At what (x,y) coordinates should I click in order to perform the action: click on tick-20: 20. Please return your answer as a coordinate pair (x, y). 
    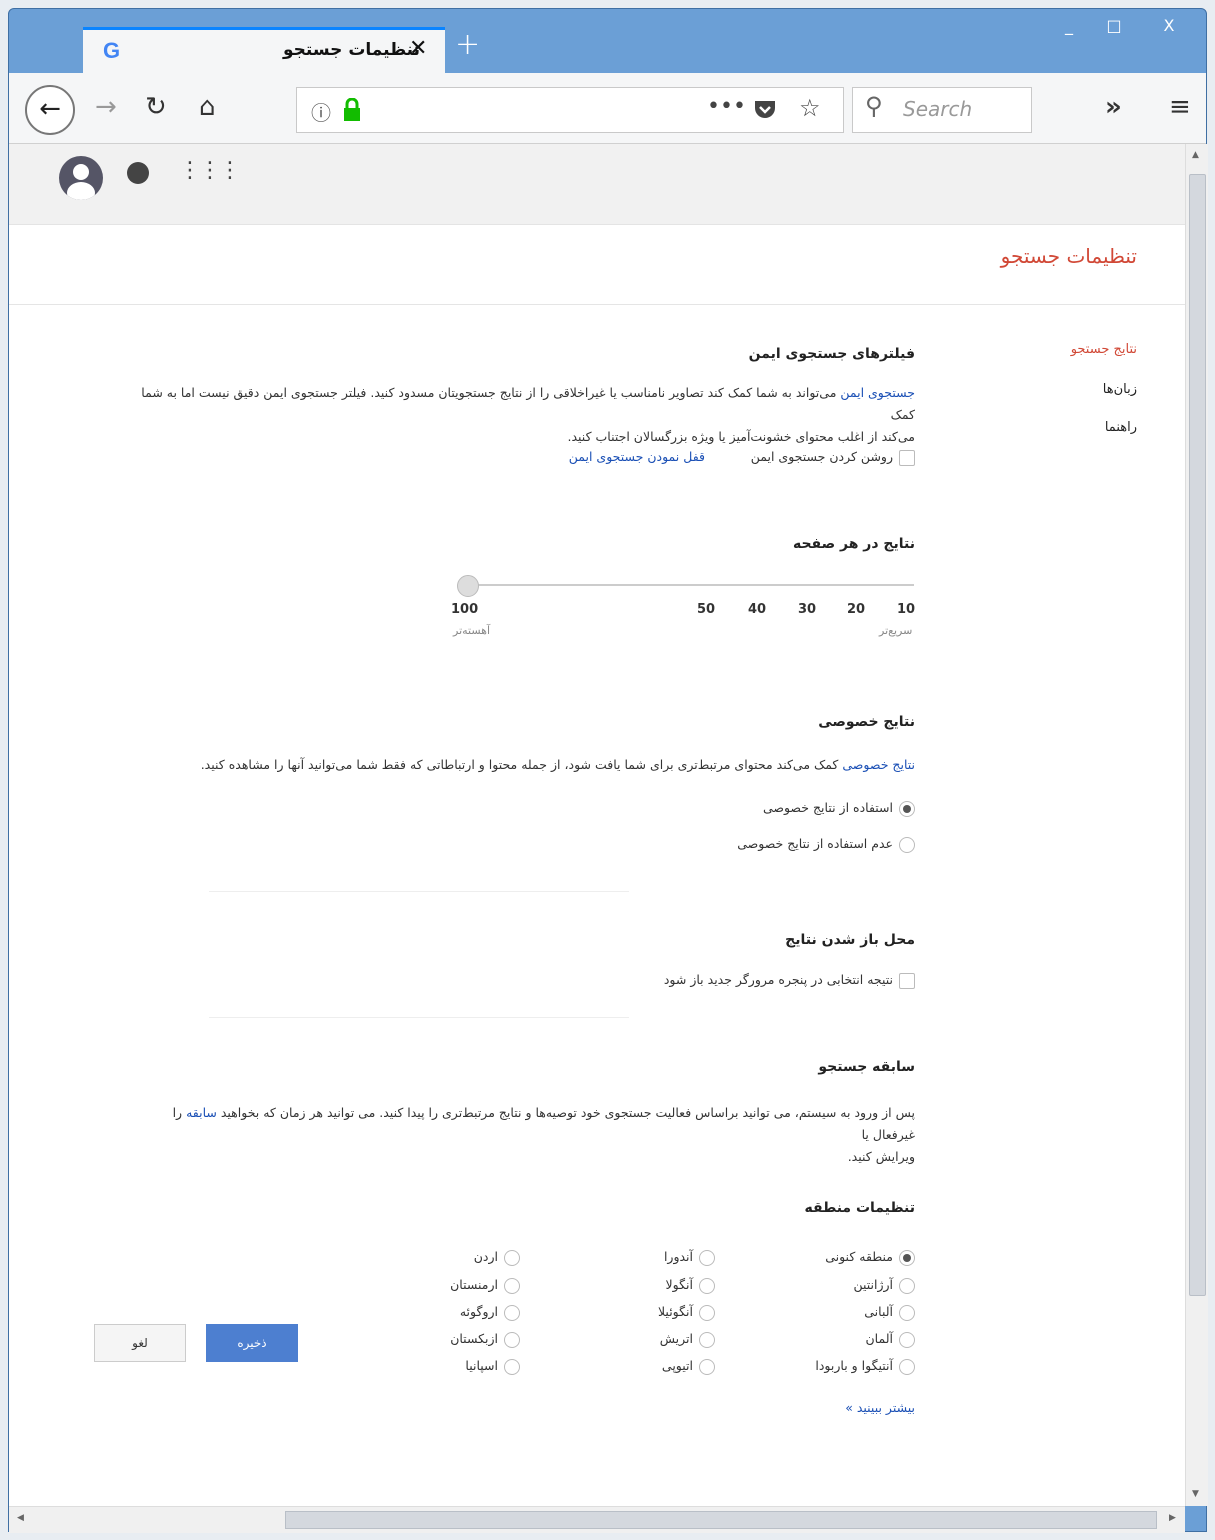
    Looking at the image, I should click on (856, 609).